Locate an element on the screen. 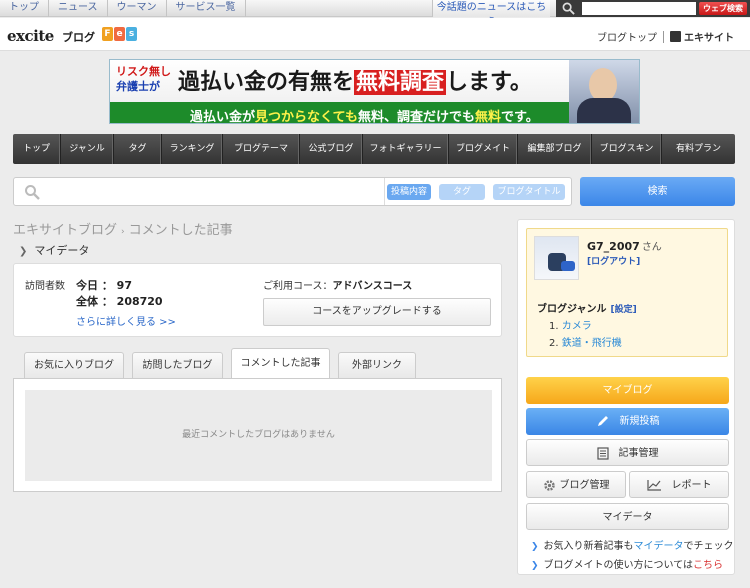  blogmate-help-link: こちら is located at coordinates (708, 565).